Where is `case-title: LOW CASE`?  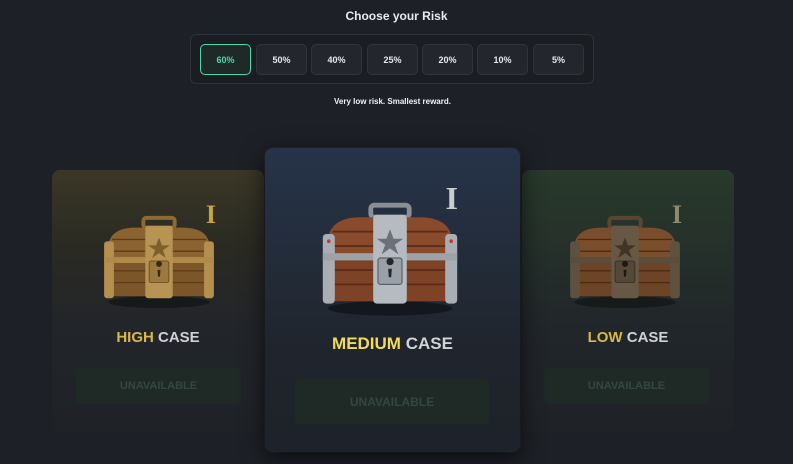 case-title: LOW CASE is located at coordinates (628, 337).